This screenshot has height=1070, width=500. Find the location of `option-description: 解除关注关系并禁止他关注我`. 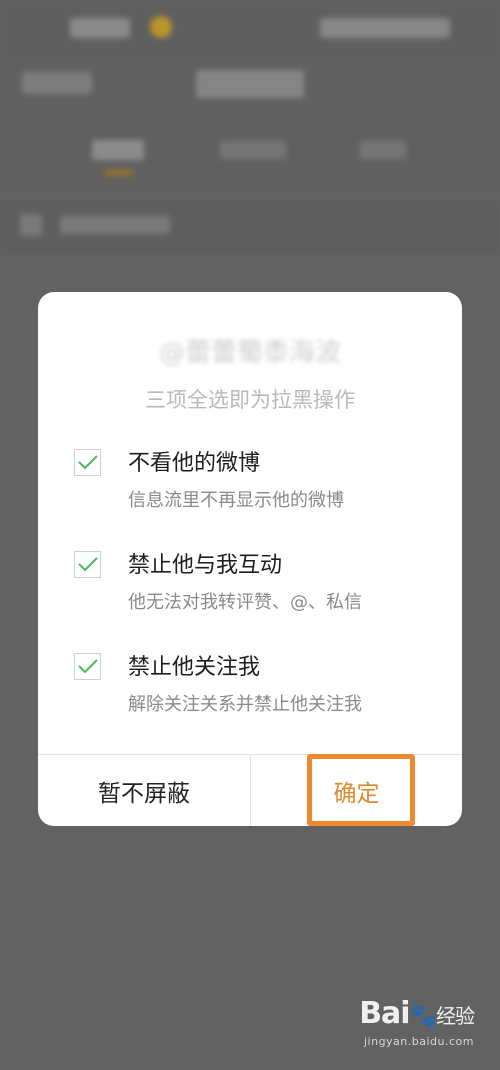

option-description: 解除关注关系并禁止他关注我 is located at coordinates (245, 704).